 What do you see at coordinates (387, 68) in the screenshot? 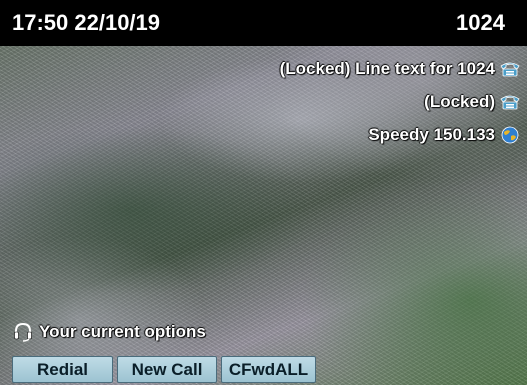
I see `line-1-label: (Locked) Line text for 1024` at bounding box center [387, 68].